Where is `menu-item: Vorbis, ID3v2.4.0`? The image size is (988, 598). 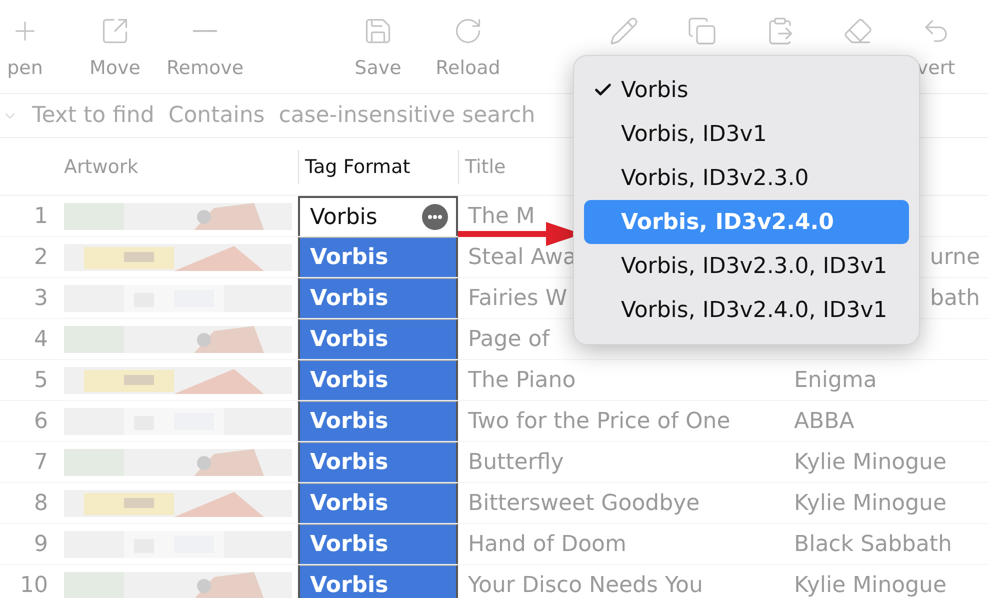
menu-item: Vorbis, ID3v2.4.0 is located at coordinates (746, 222).